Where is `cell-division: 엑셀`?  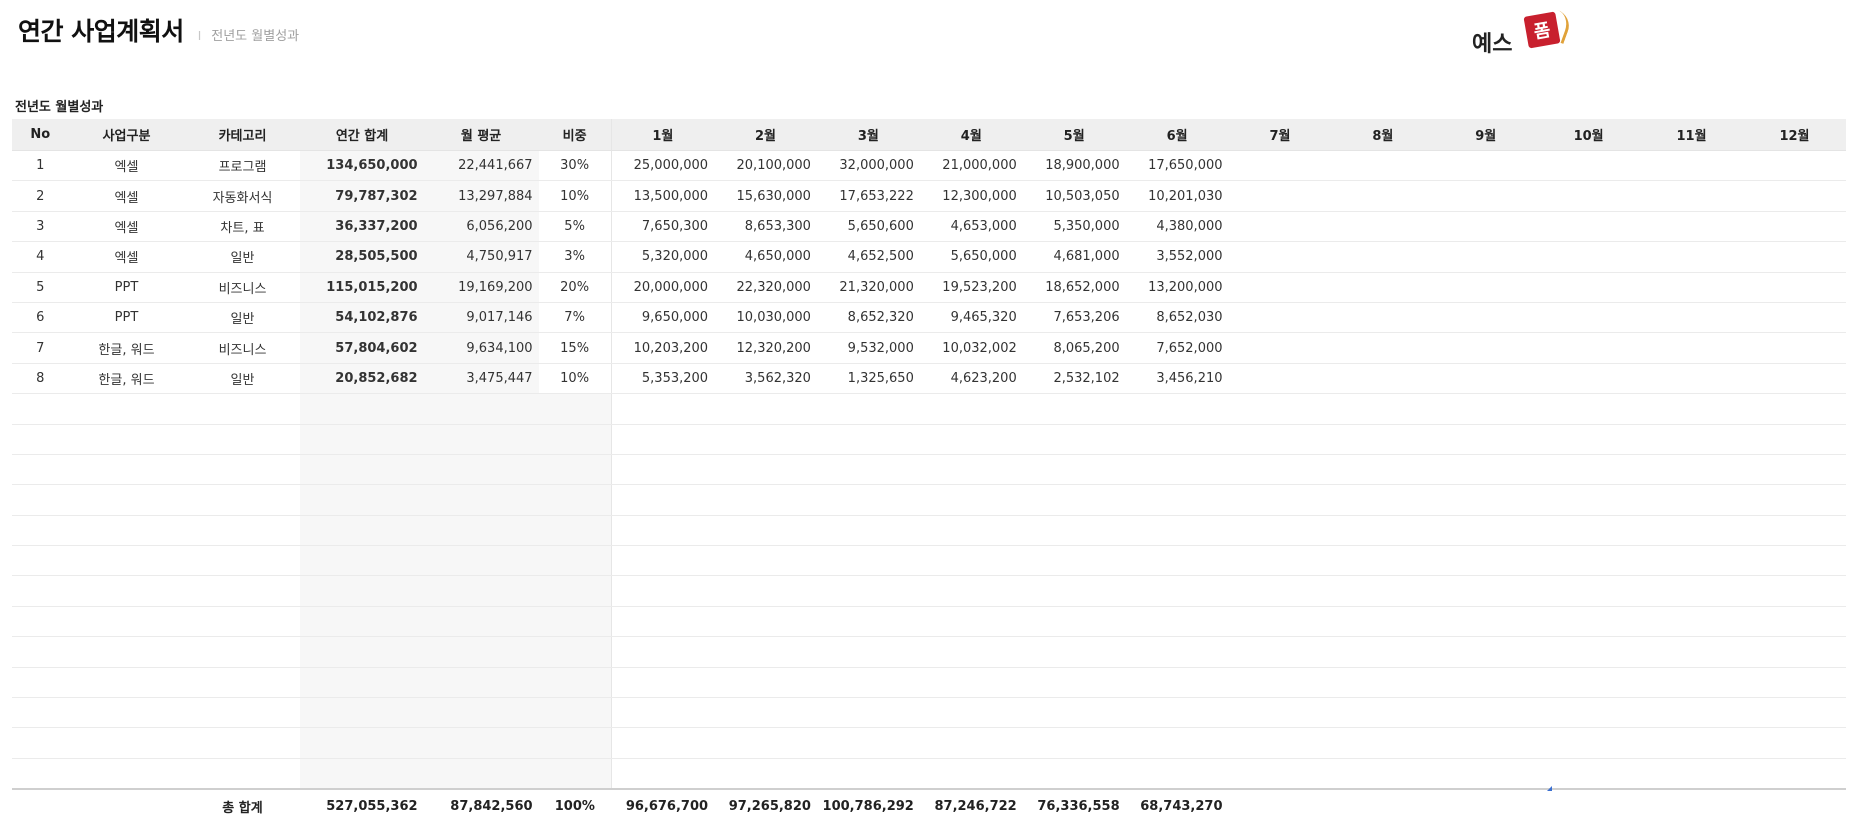
cell-division: 엑셀 is located at coordinates (126, 257).